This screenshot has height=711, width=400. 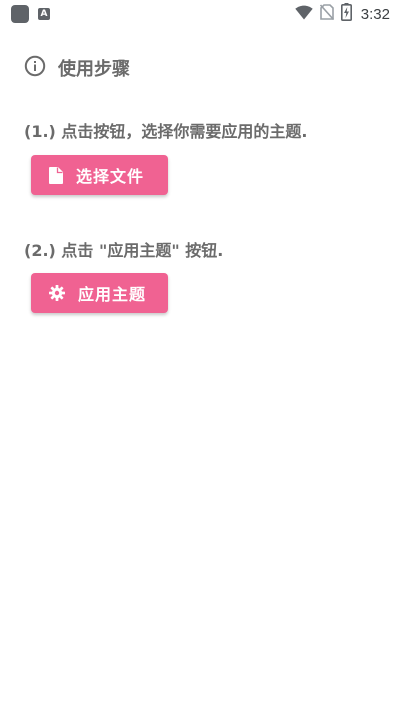 I want to click on notification-square-icon, so click(x=20, y=14).